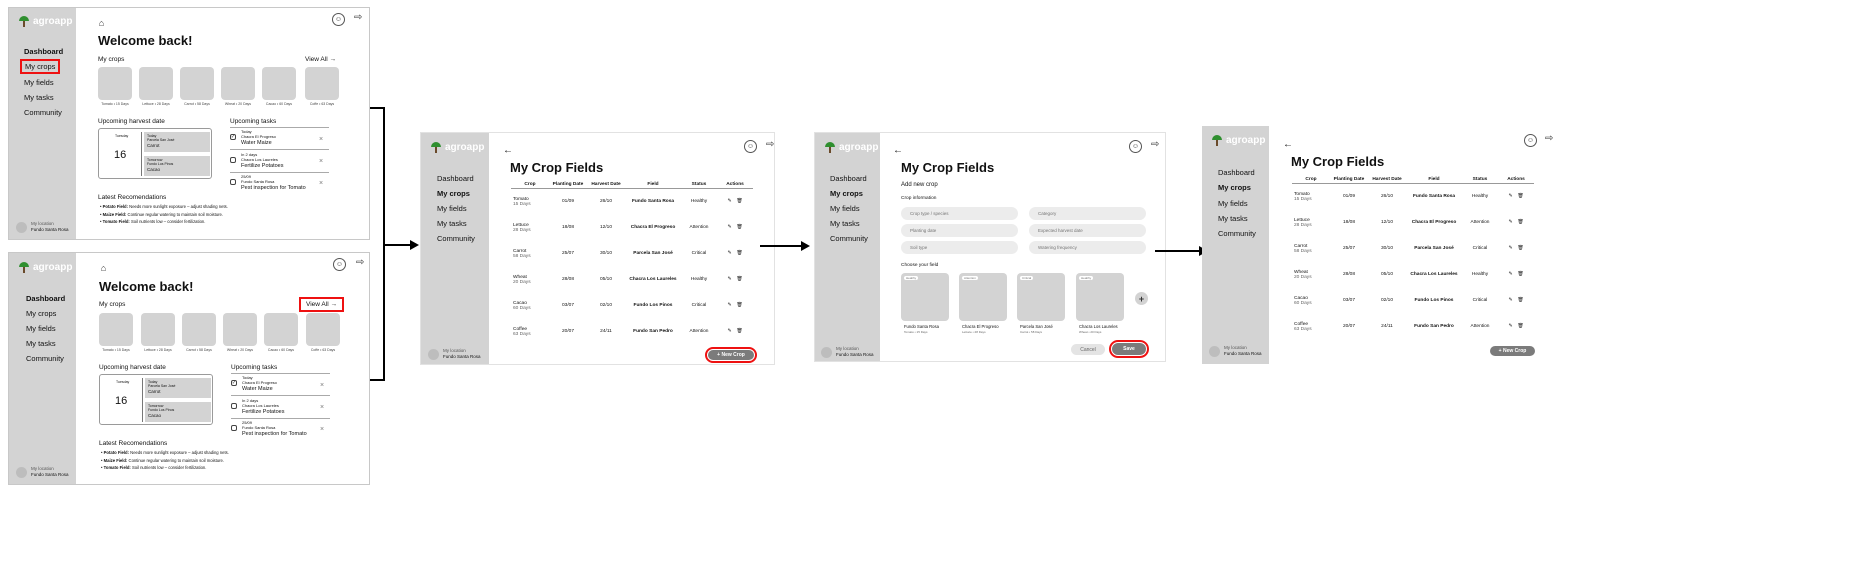  I want to click on harvest-item: Today Parcela San José Carrot, so click(177, 142).